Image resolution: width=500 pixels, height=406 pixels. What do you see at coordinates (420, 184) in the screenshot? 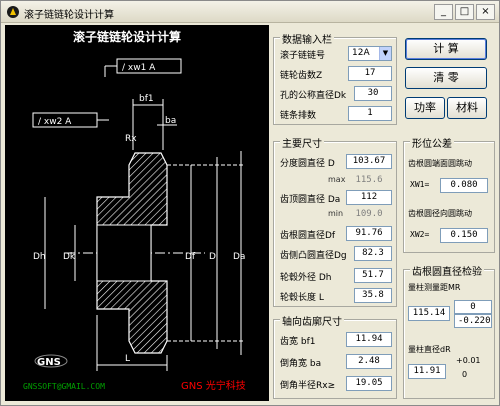
I see `xw1-label: XW1=` at bounding box center [420, 184].